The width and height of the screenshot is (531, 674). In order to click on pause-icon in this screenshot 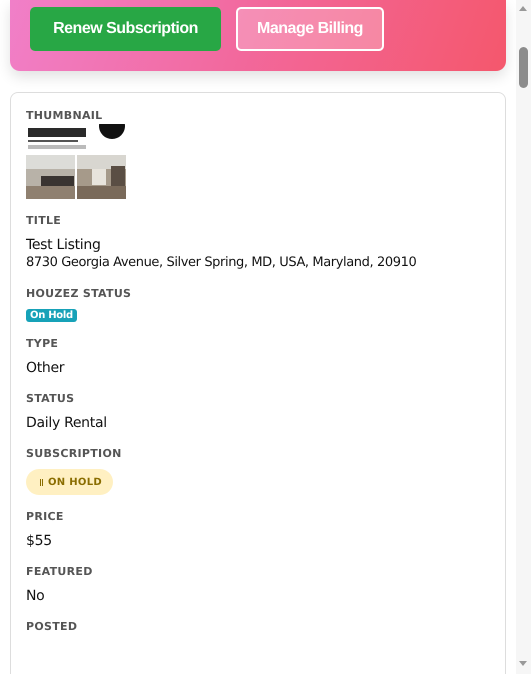, I will do `click(41, 482)`.